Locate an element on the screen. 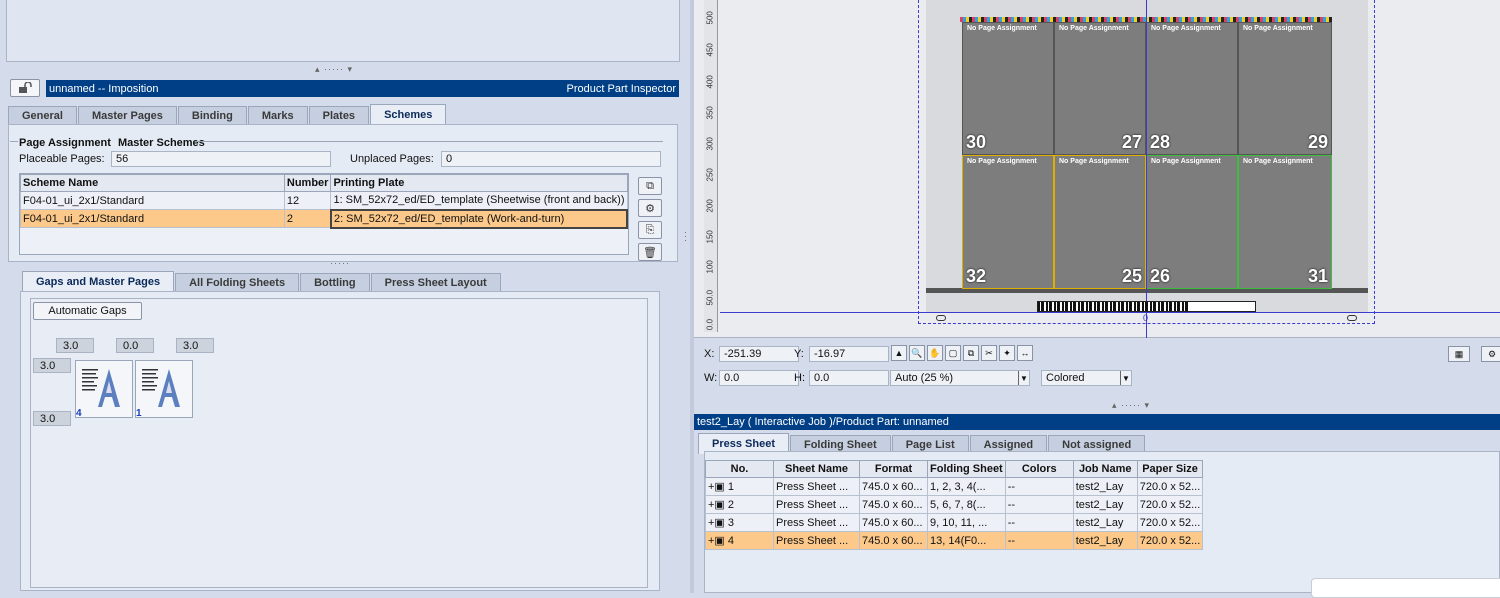  page-cell: No Page Assignment 30 is located at coordinates (1008, 88).